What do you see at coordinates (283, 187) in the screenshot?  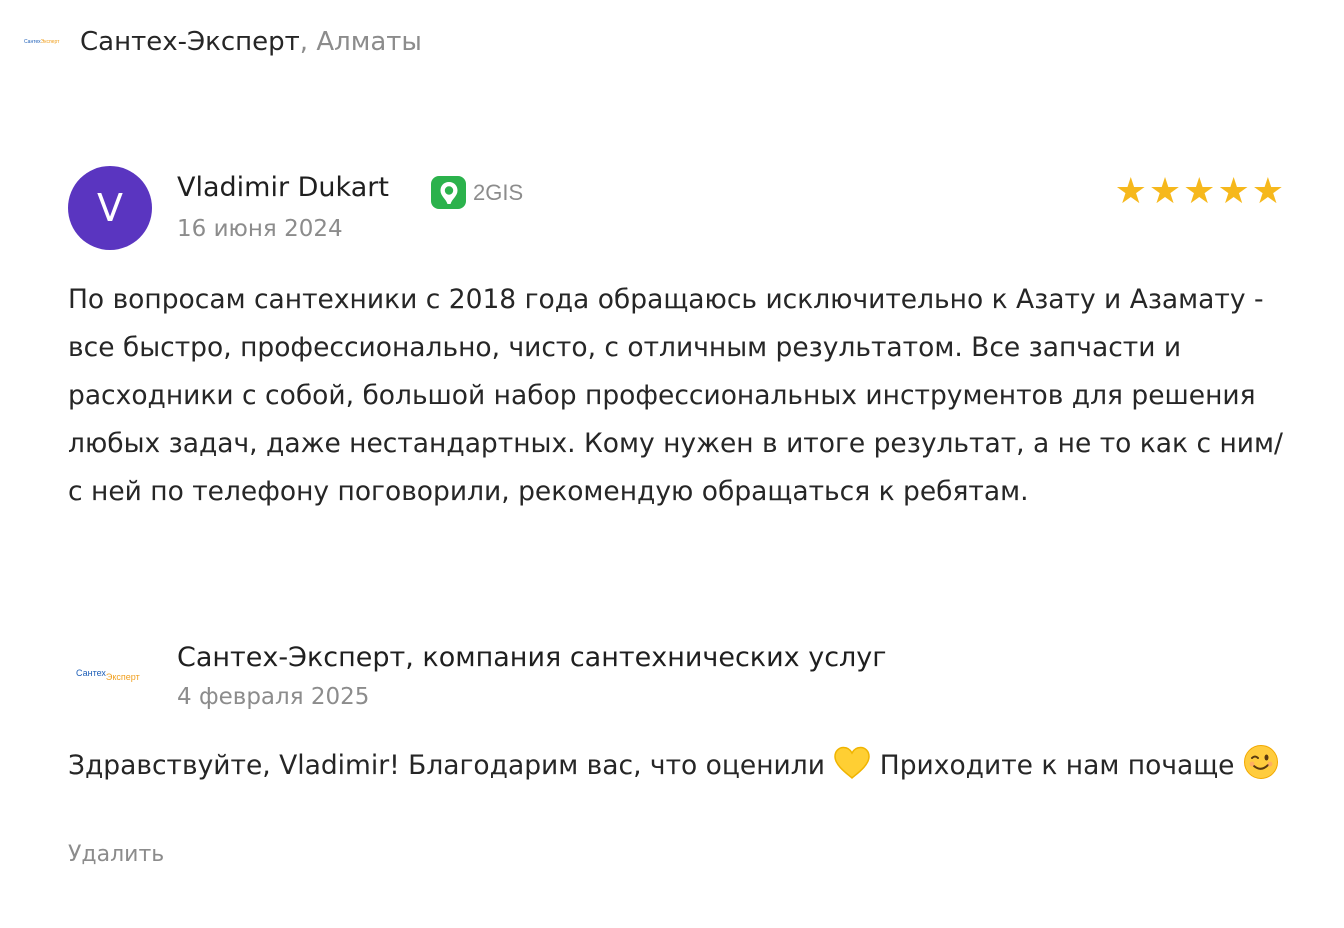 I see `review-author: Vladimir Dukart` at bounding box center [283, 187].